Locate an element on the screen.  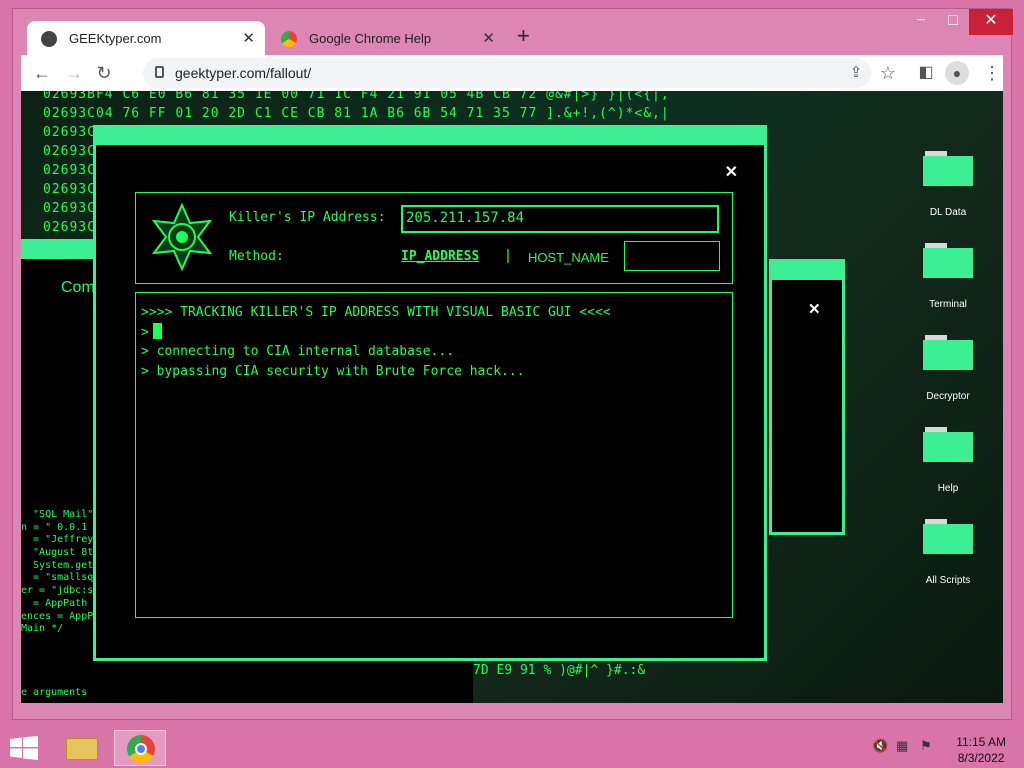
method-label: Method: is located at coordinates (256, 256).